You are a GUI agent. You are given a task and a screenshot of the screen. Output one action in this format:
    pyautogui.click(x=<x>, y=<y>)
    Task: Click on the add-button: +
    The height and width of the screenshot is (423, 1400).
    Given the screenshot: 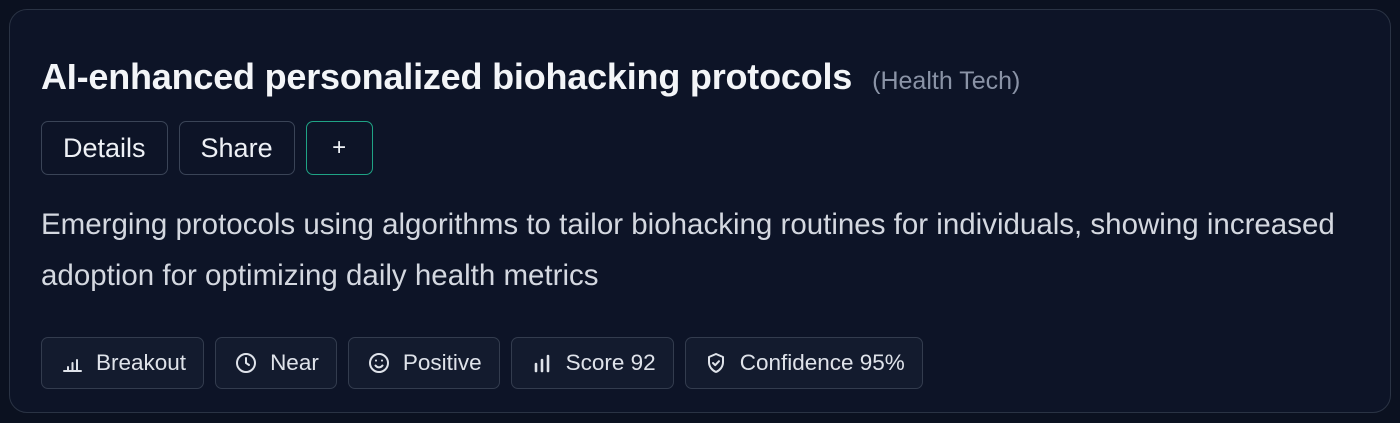 What is the action you would take?
    pyautogui.click(x=339, y=148)
    